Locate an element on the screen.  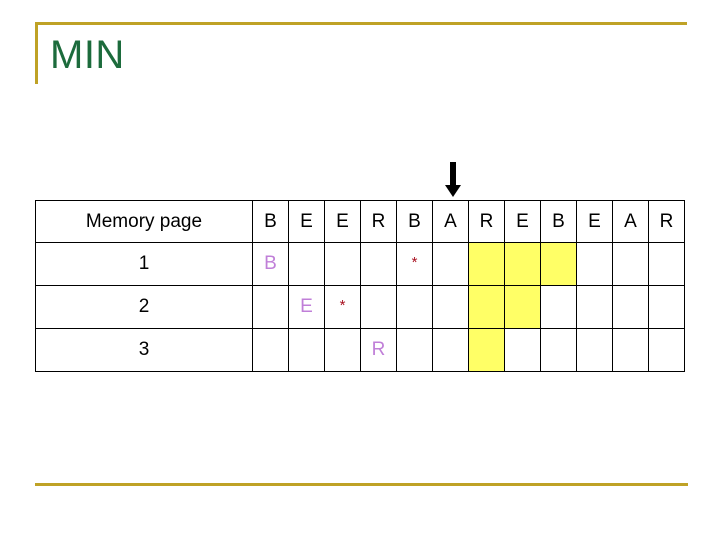
table-row: 1 B * is located at coordinates (360, 264).